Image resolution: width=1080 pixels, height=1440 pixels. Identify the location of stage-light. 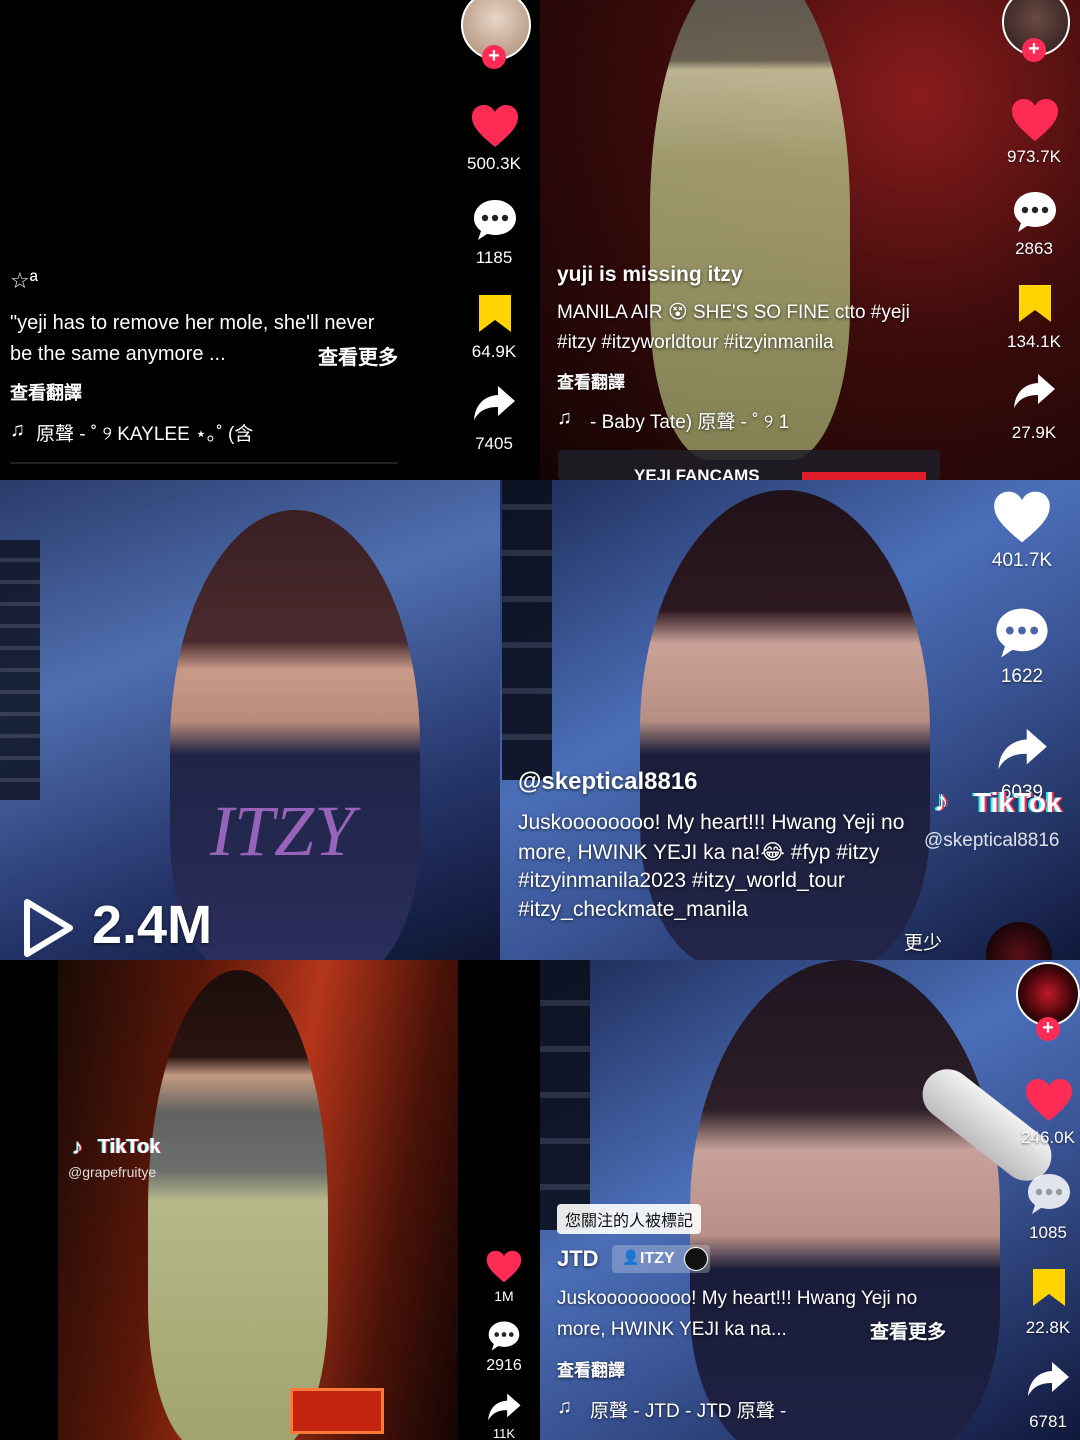
(337, 1411).